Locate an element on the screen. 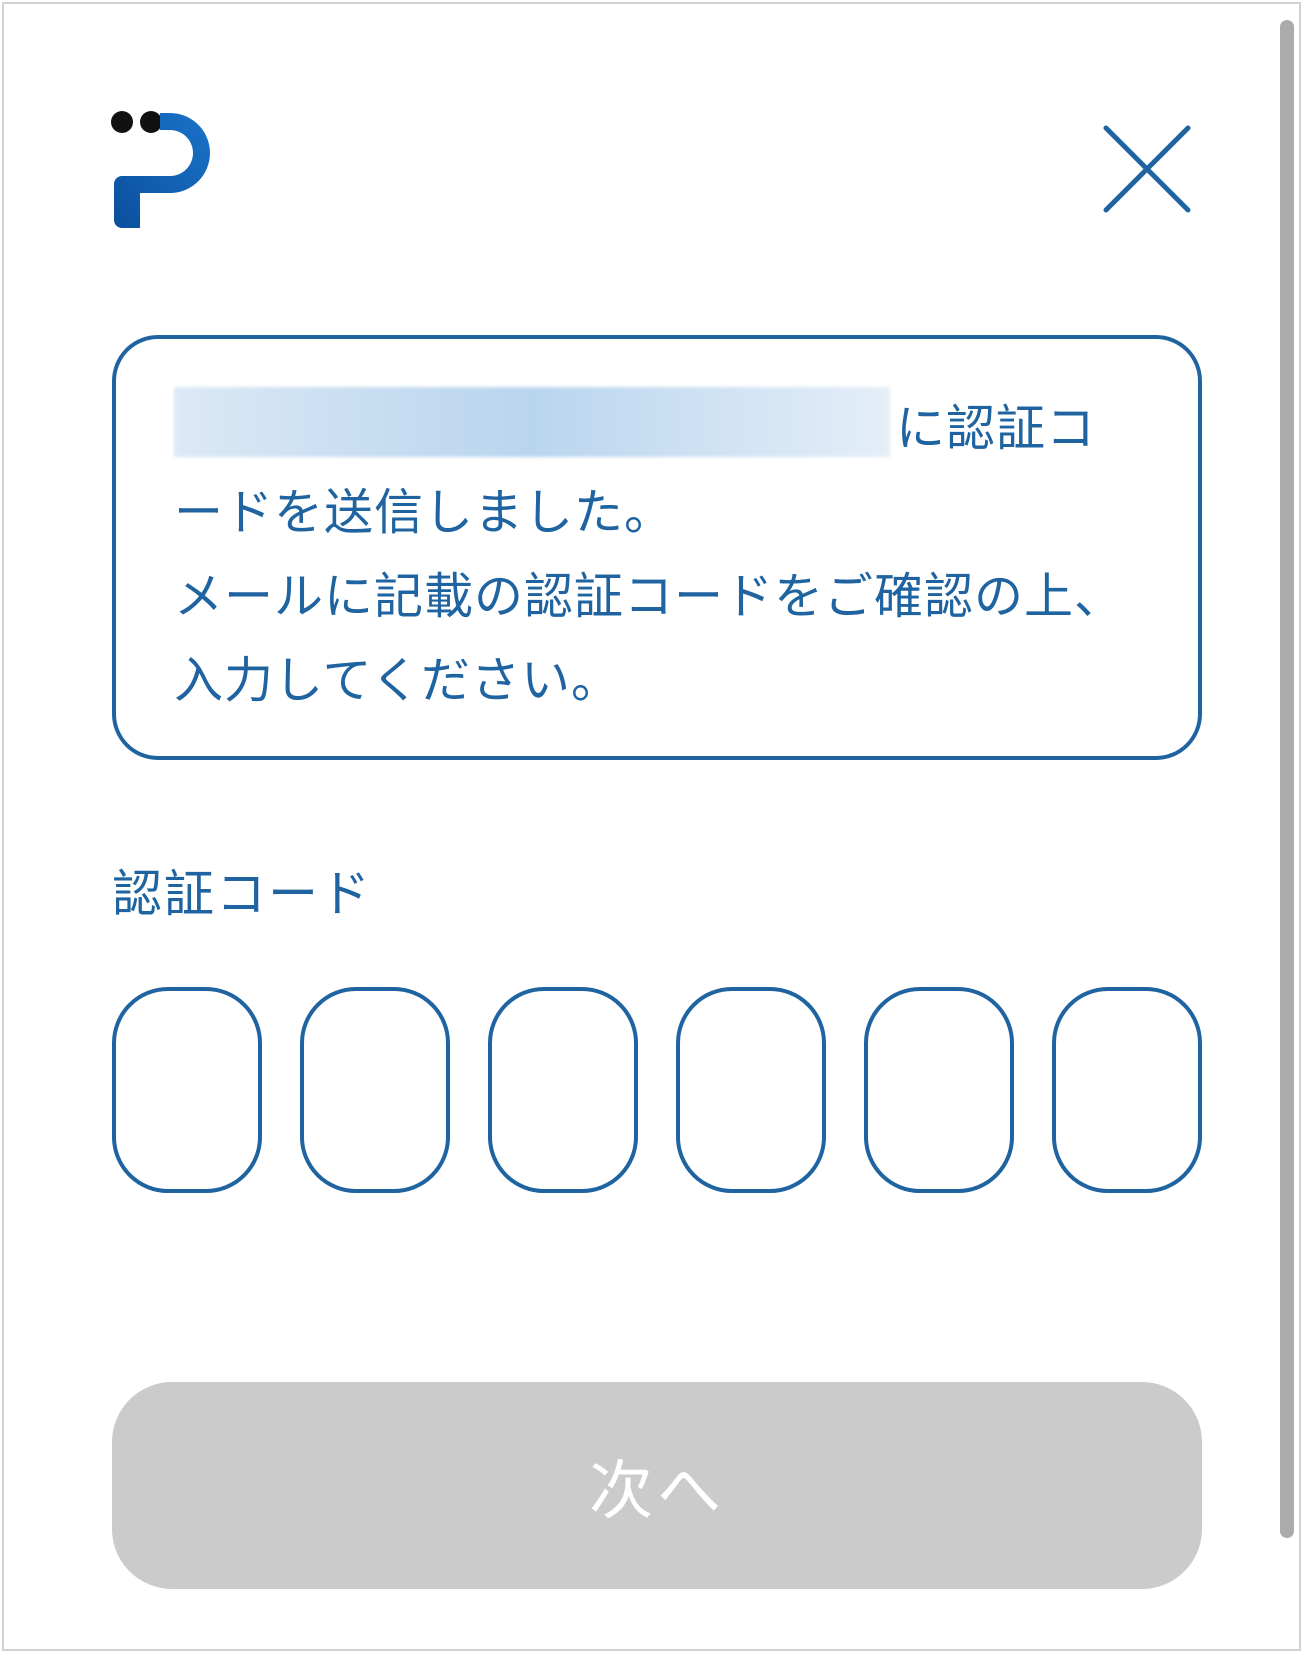 This screenshot has width=1305, height=1655. next-button: 次へ is located at coordinates (657, 1485).